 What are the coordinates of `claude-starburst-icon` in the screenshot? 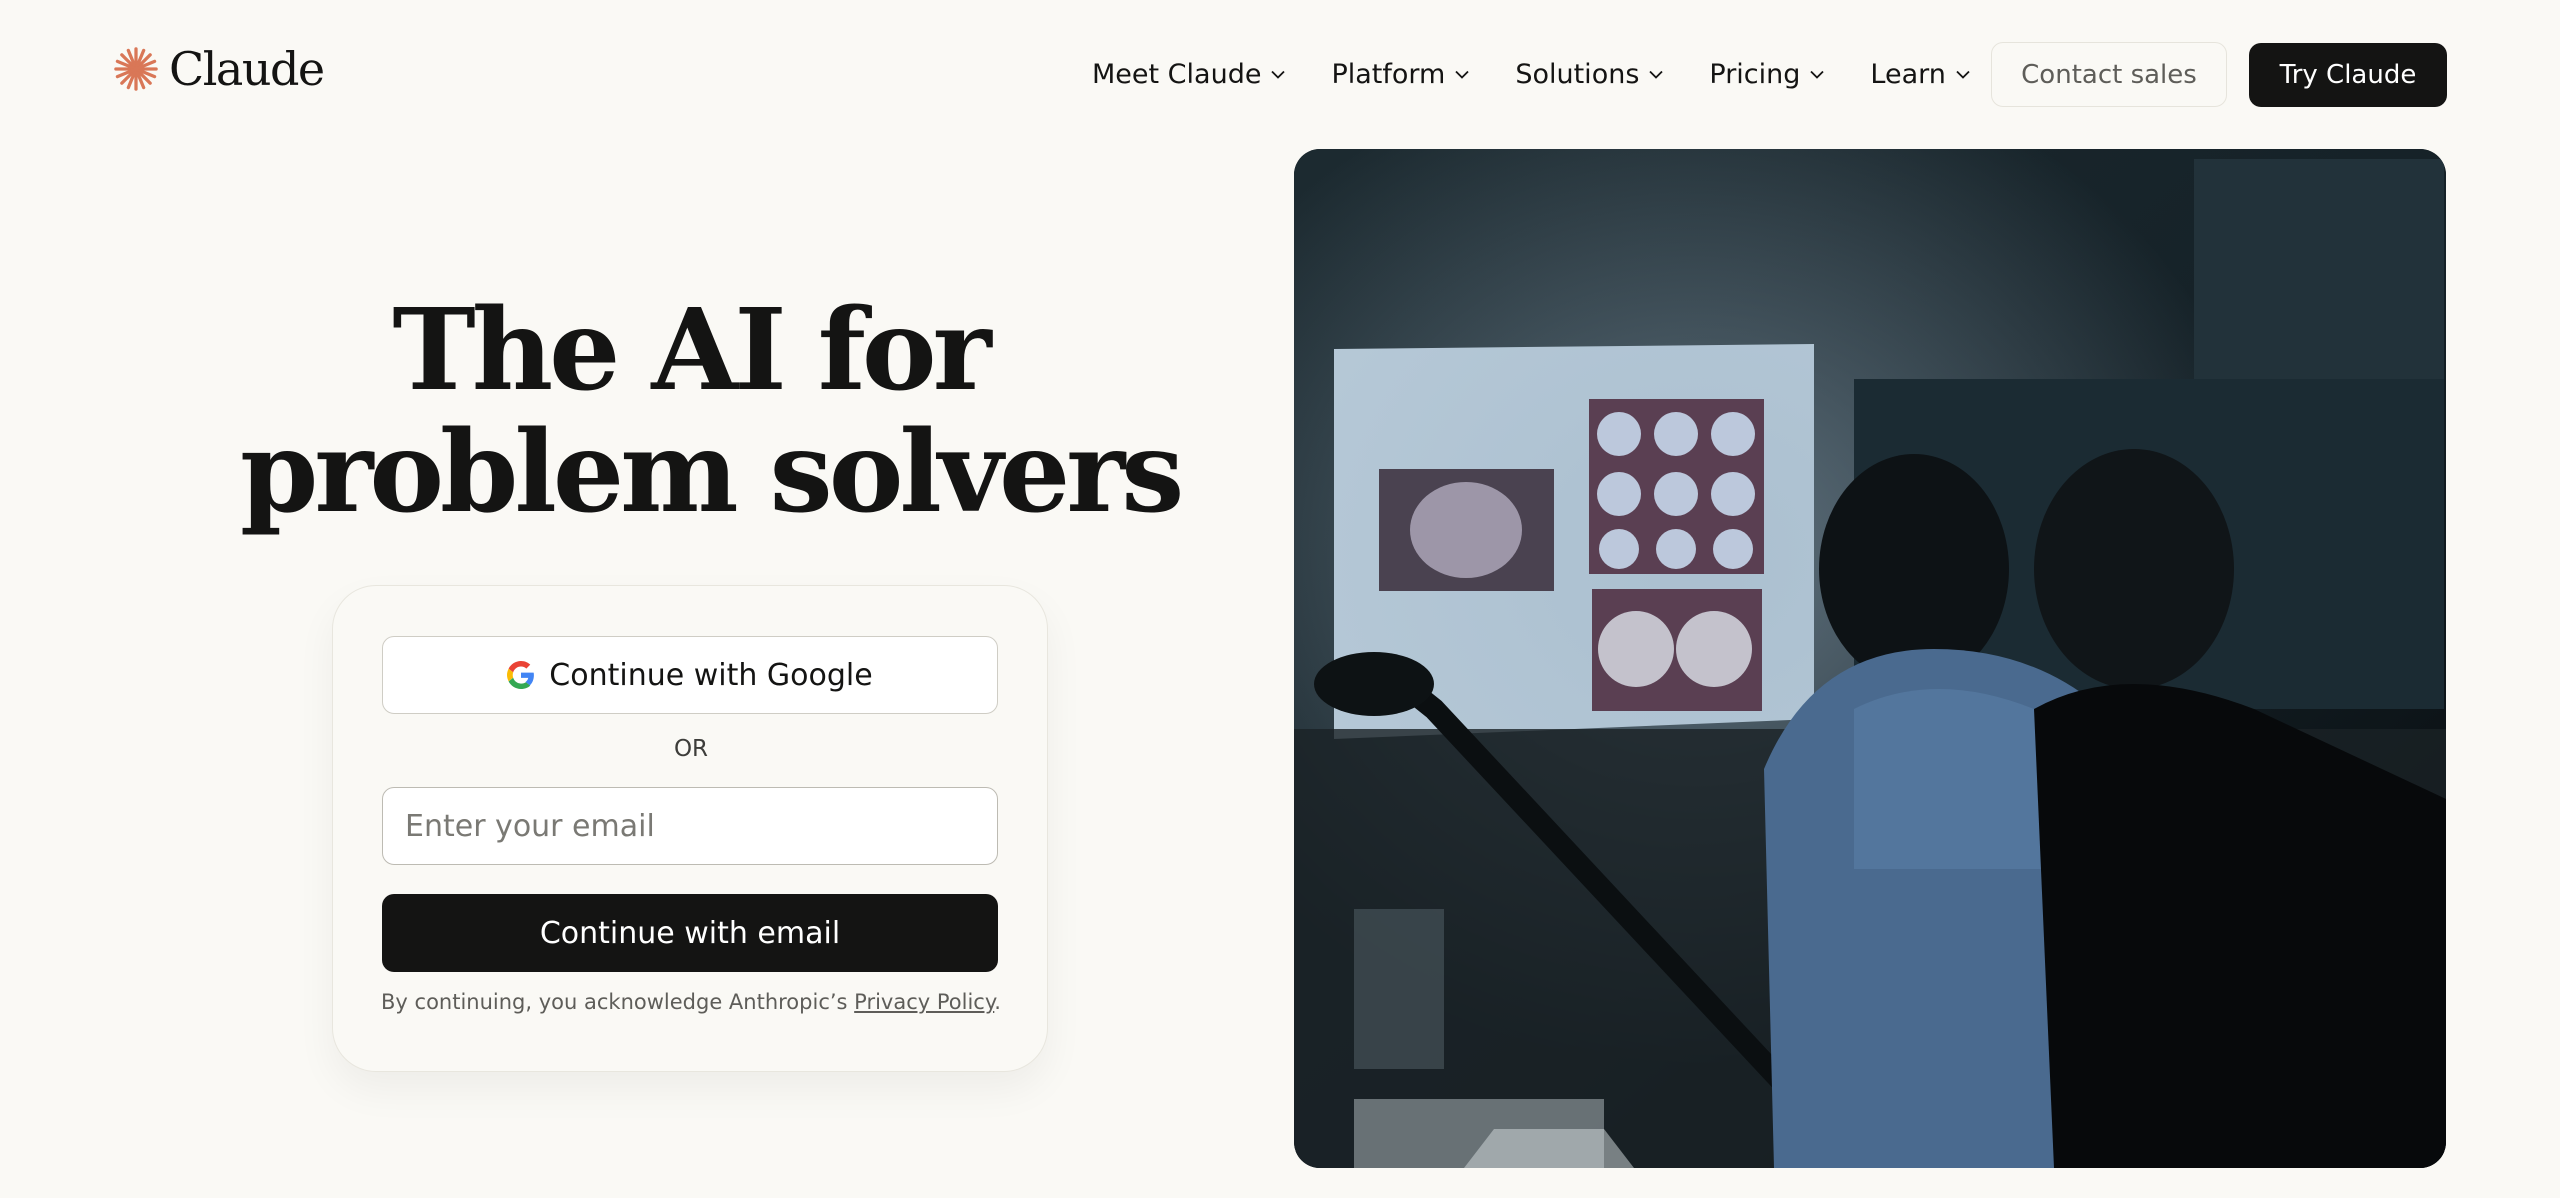 It's located at (136, 69).